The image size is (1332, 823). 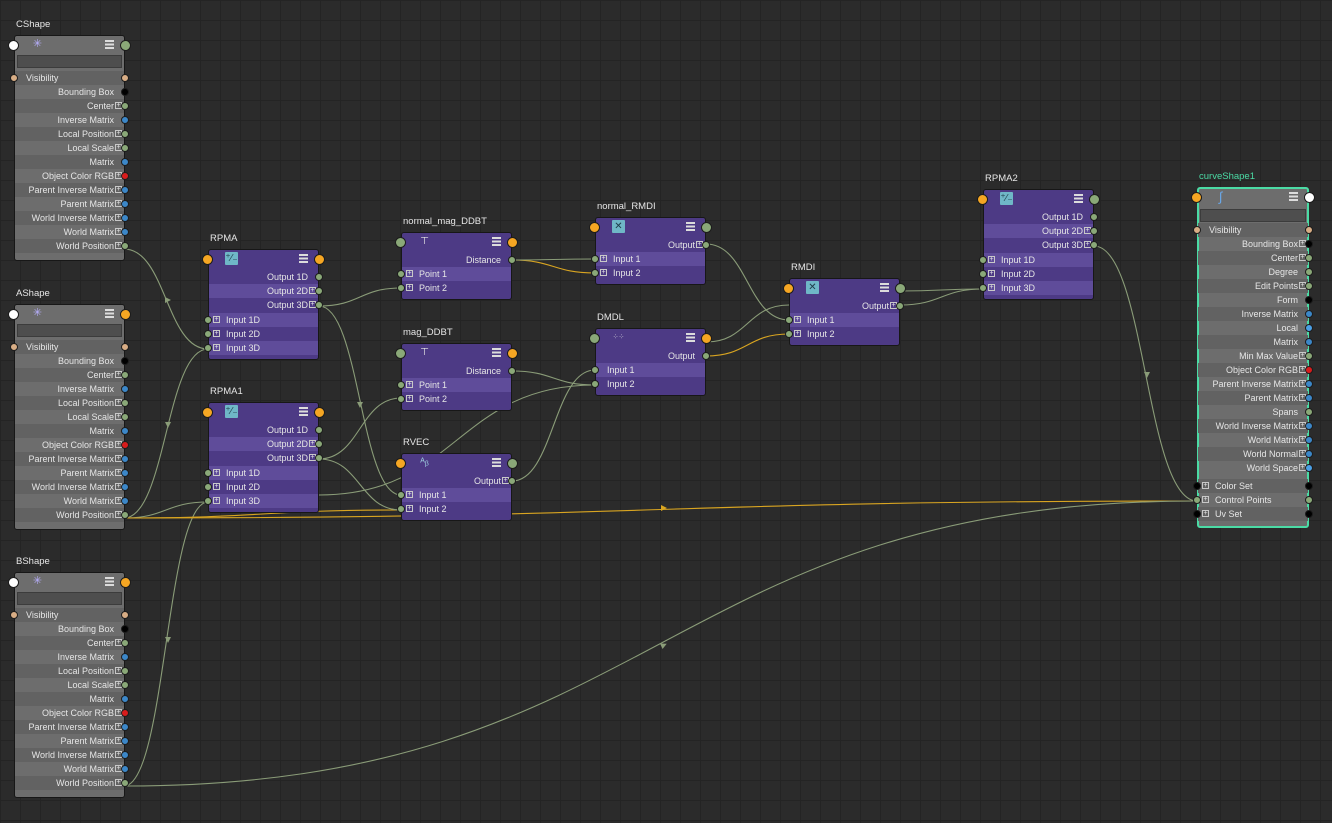 What do you see at coordinates (747, 345) in the screenshot?
I see `wire-dmdl-output-to-rmdi-input2` at bounding box center [747, 345].